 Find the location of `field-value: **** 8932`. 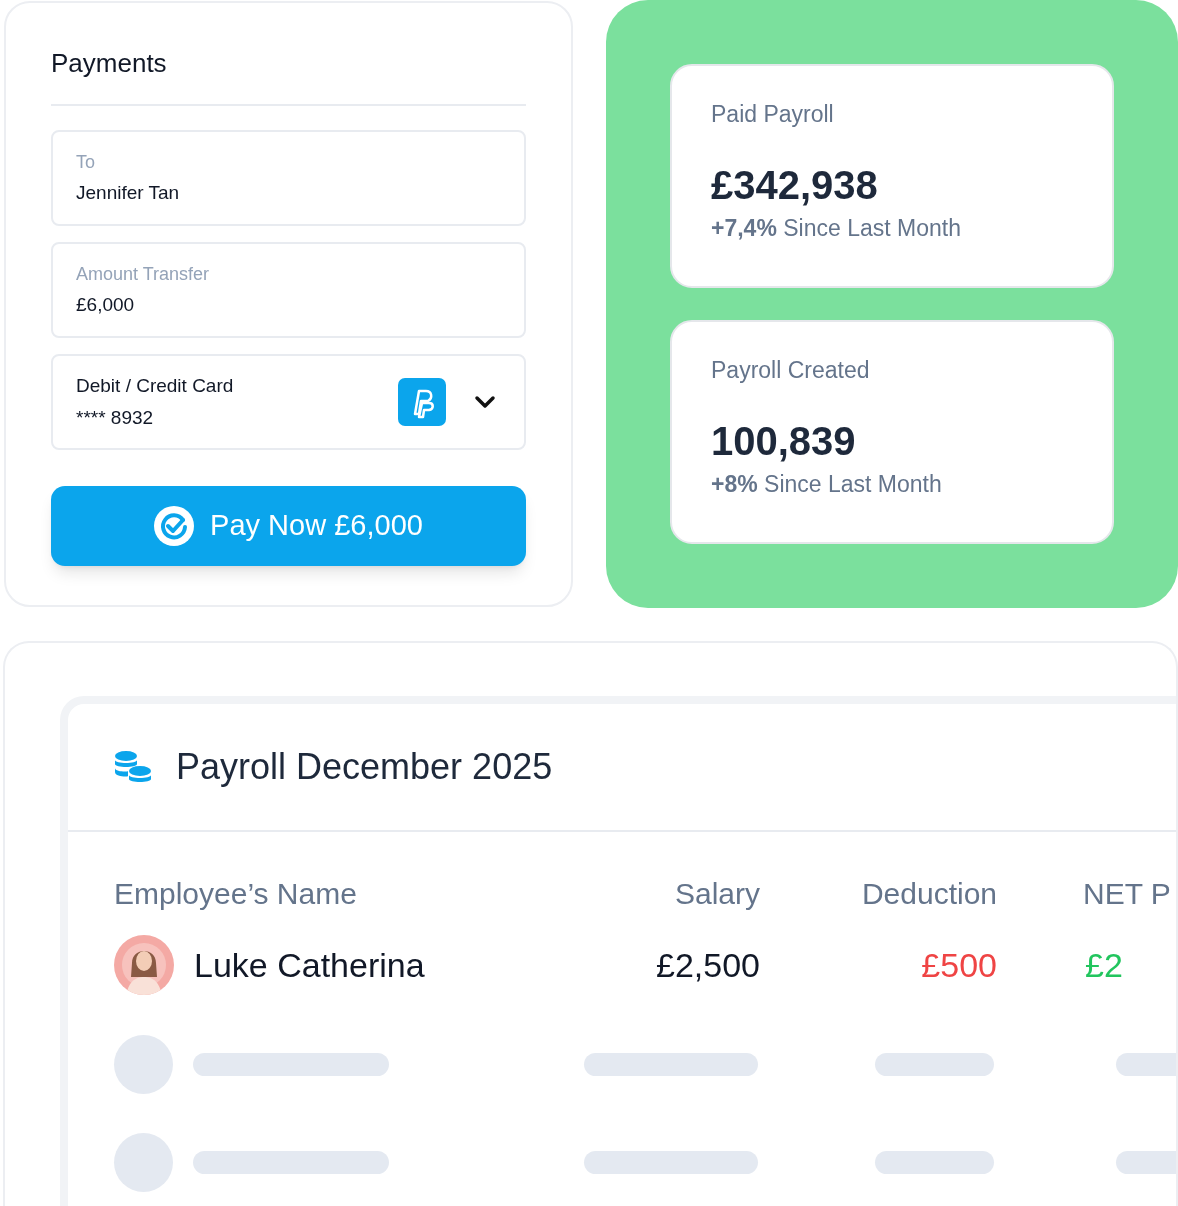

field-value: **** 8932 is located at coordinates (115, 418).